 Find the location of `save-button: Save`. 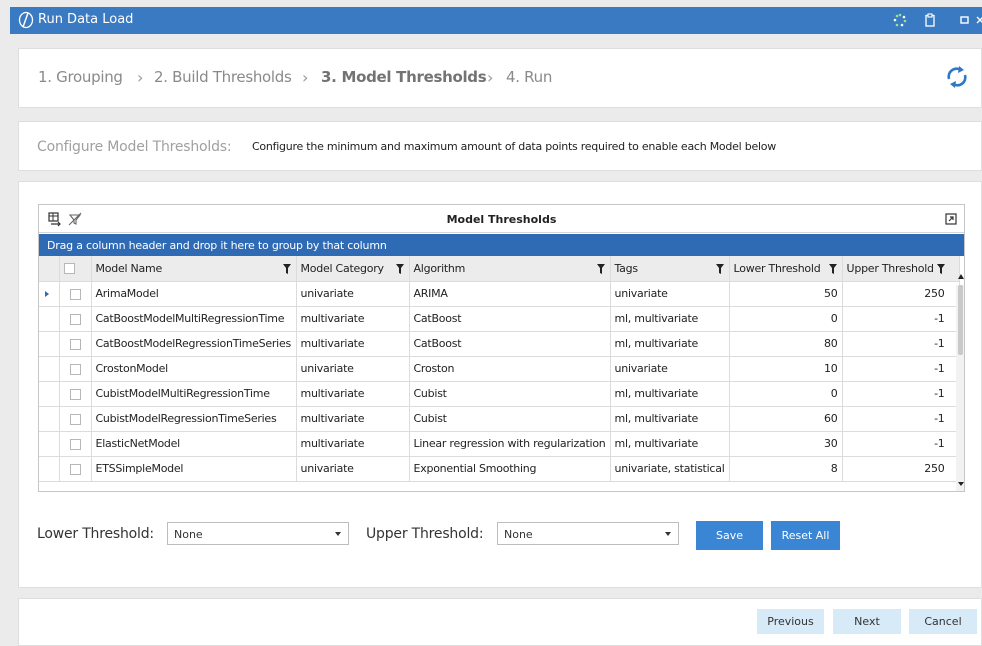

save-button: Save is located at coordinates (729, 535).